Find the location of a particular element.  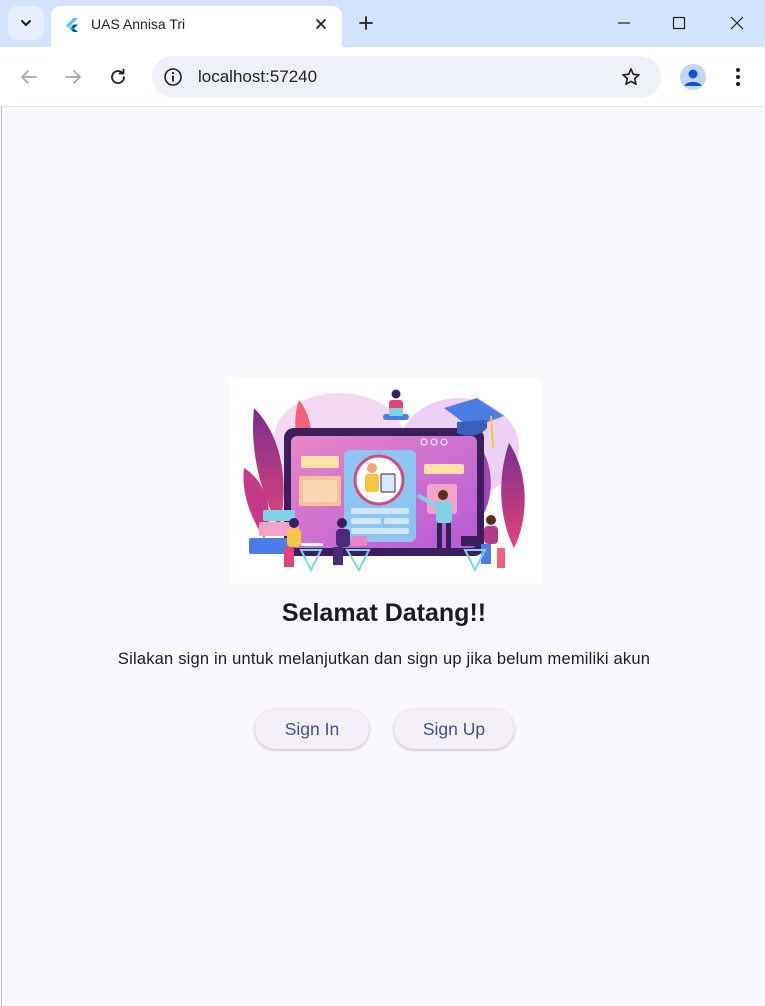

site-info-button is located at coordinates (173, 77).